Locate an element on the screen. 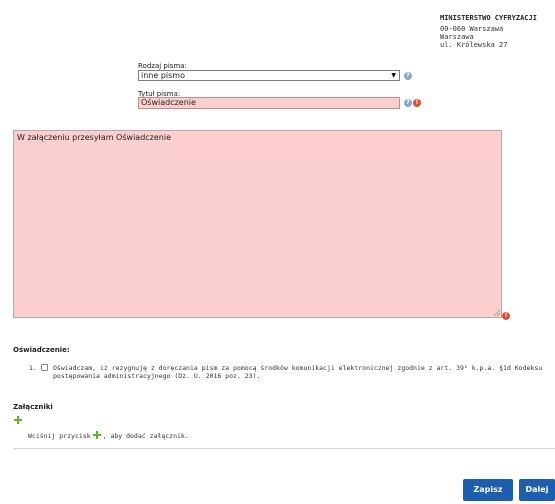 The image size is (555, 504). dropdown-arrow-icon: ▼ is located at coordinates (393, 75).